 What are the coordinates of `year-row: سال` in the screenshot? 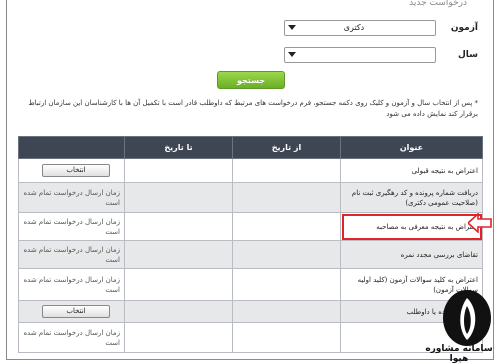 It's located at (381, 55).